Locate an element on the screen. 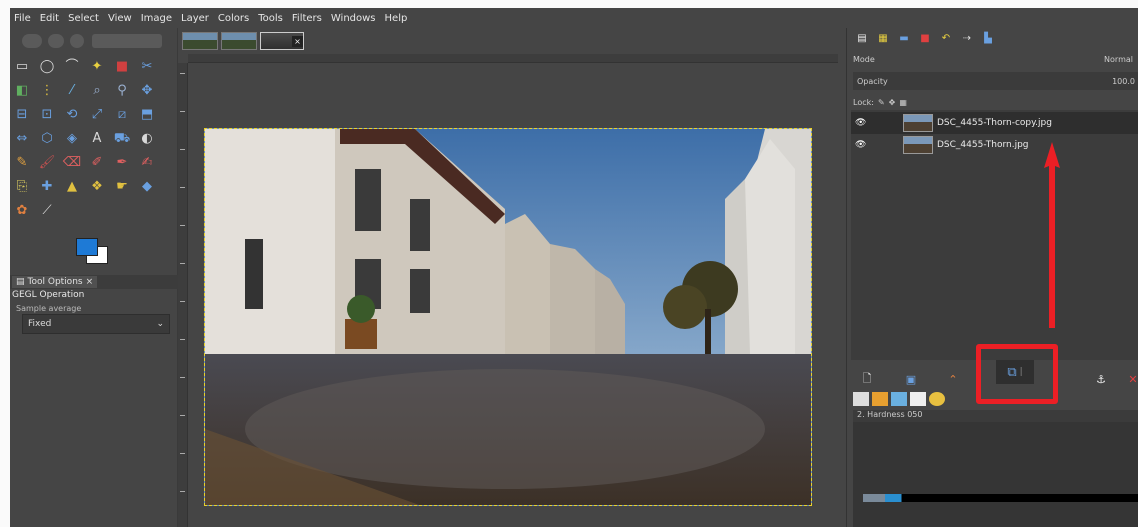  blur-icon: ❖ is located at coordinates (97, 186).